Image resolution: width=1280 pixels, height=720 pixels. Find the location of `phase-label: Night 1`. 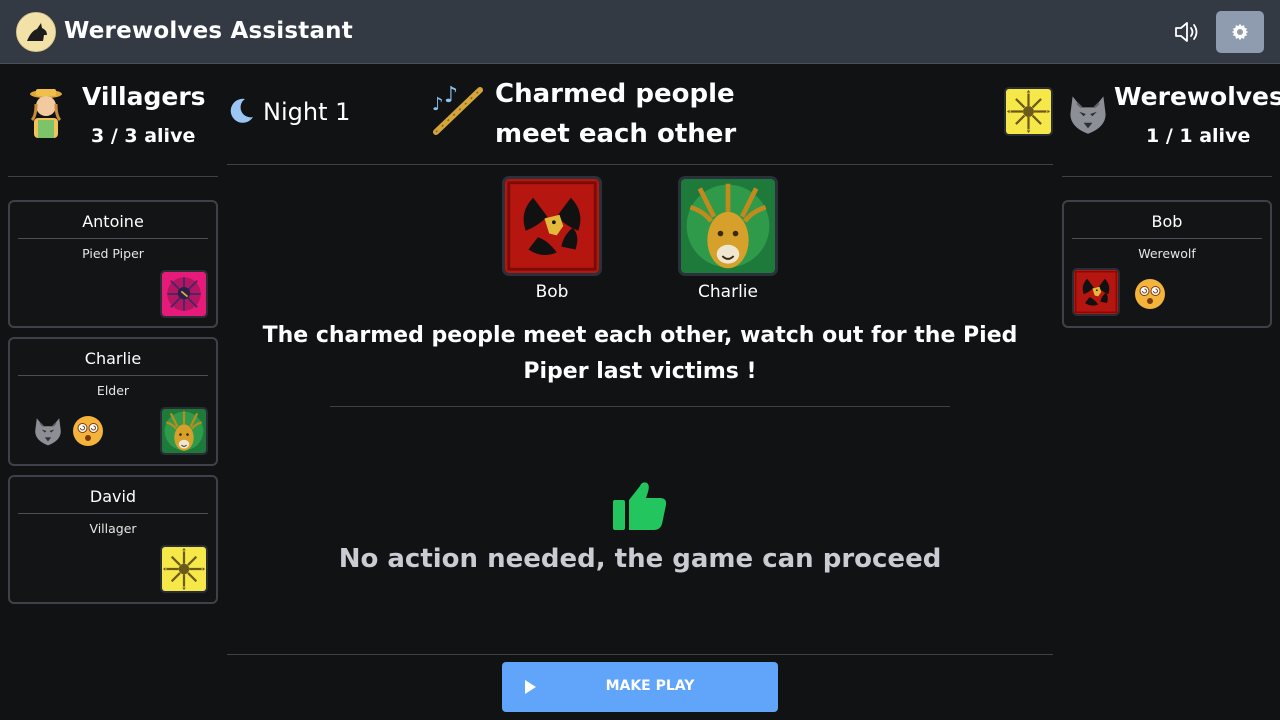

phase-label: Night 1 is located at coordinates (307, 112).